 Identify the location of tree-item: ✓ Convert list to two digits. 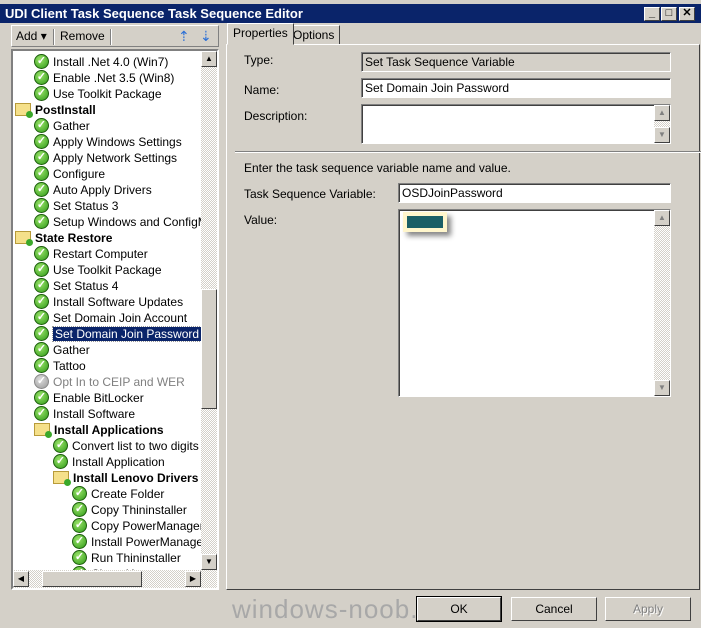
(126, 445).